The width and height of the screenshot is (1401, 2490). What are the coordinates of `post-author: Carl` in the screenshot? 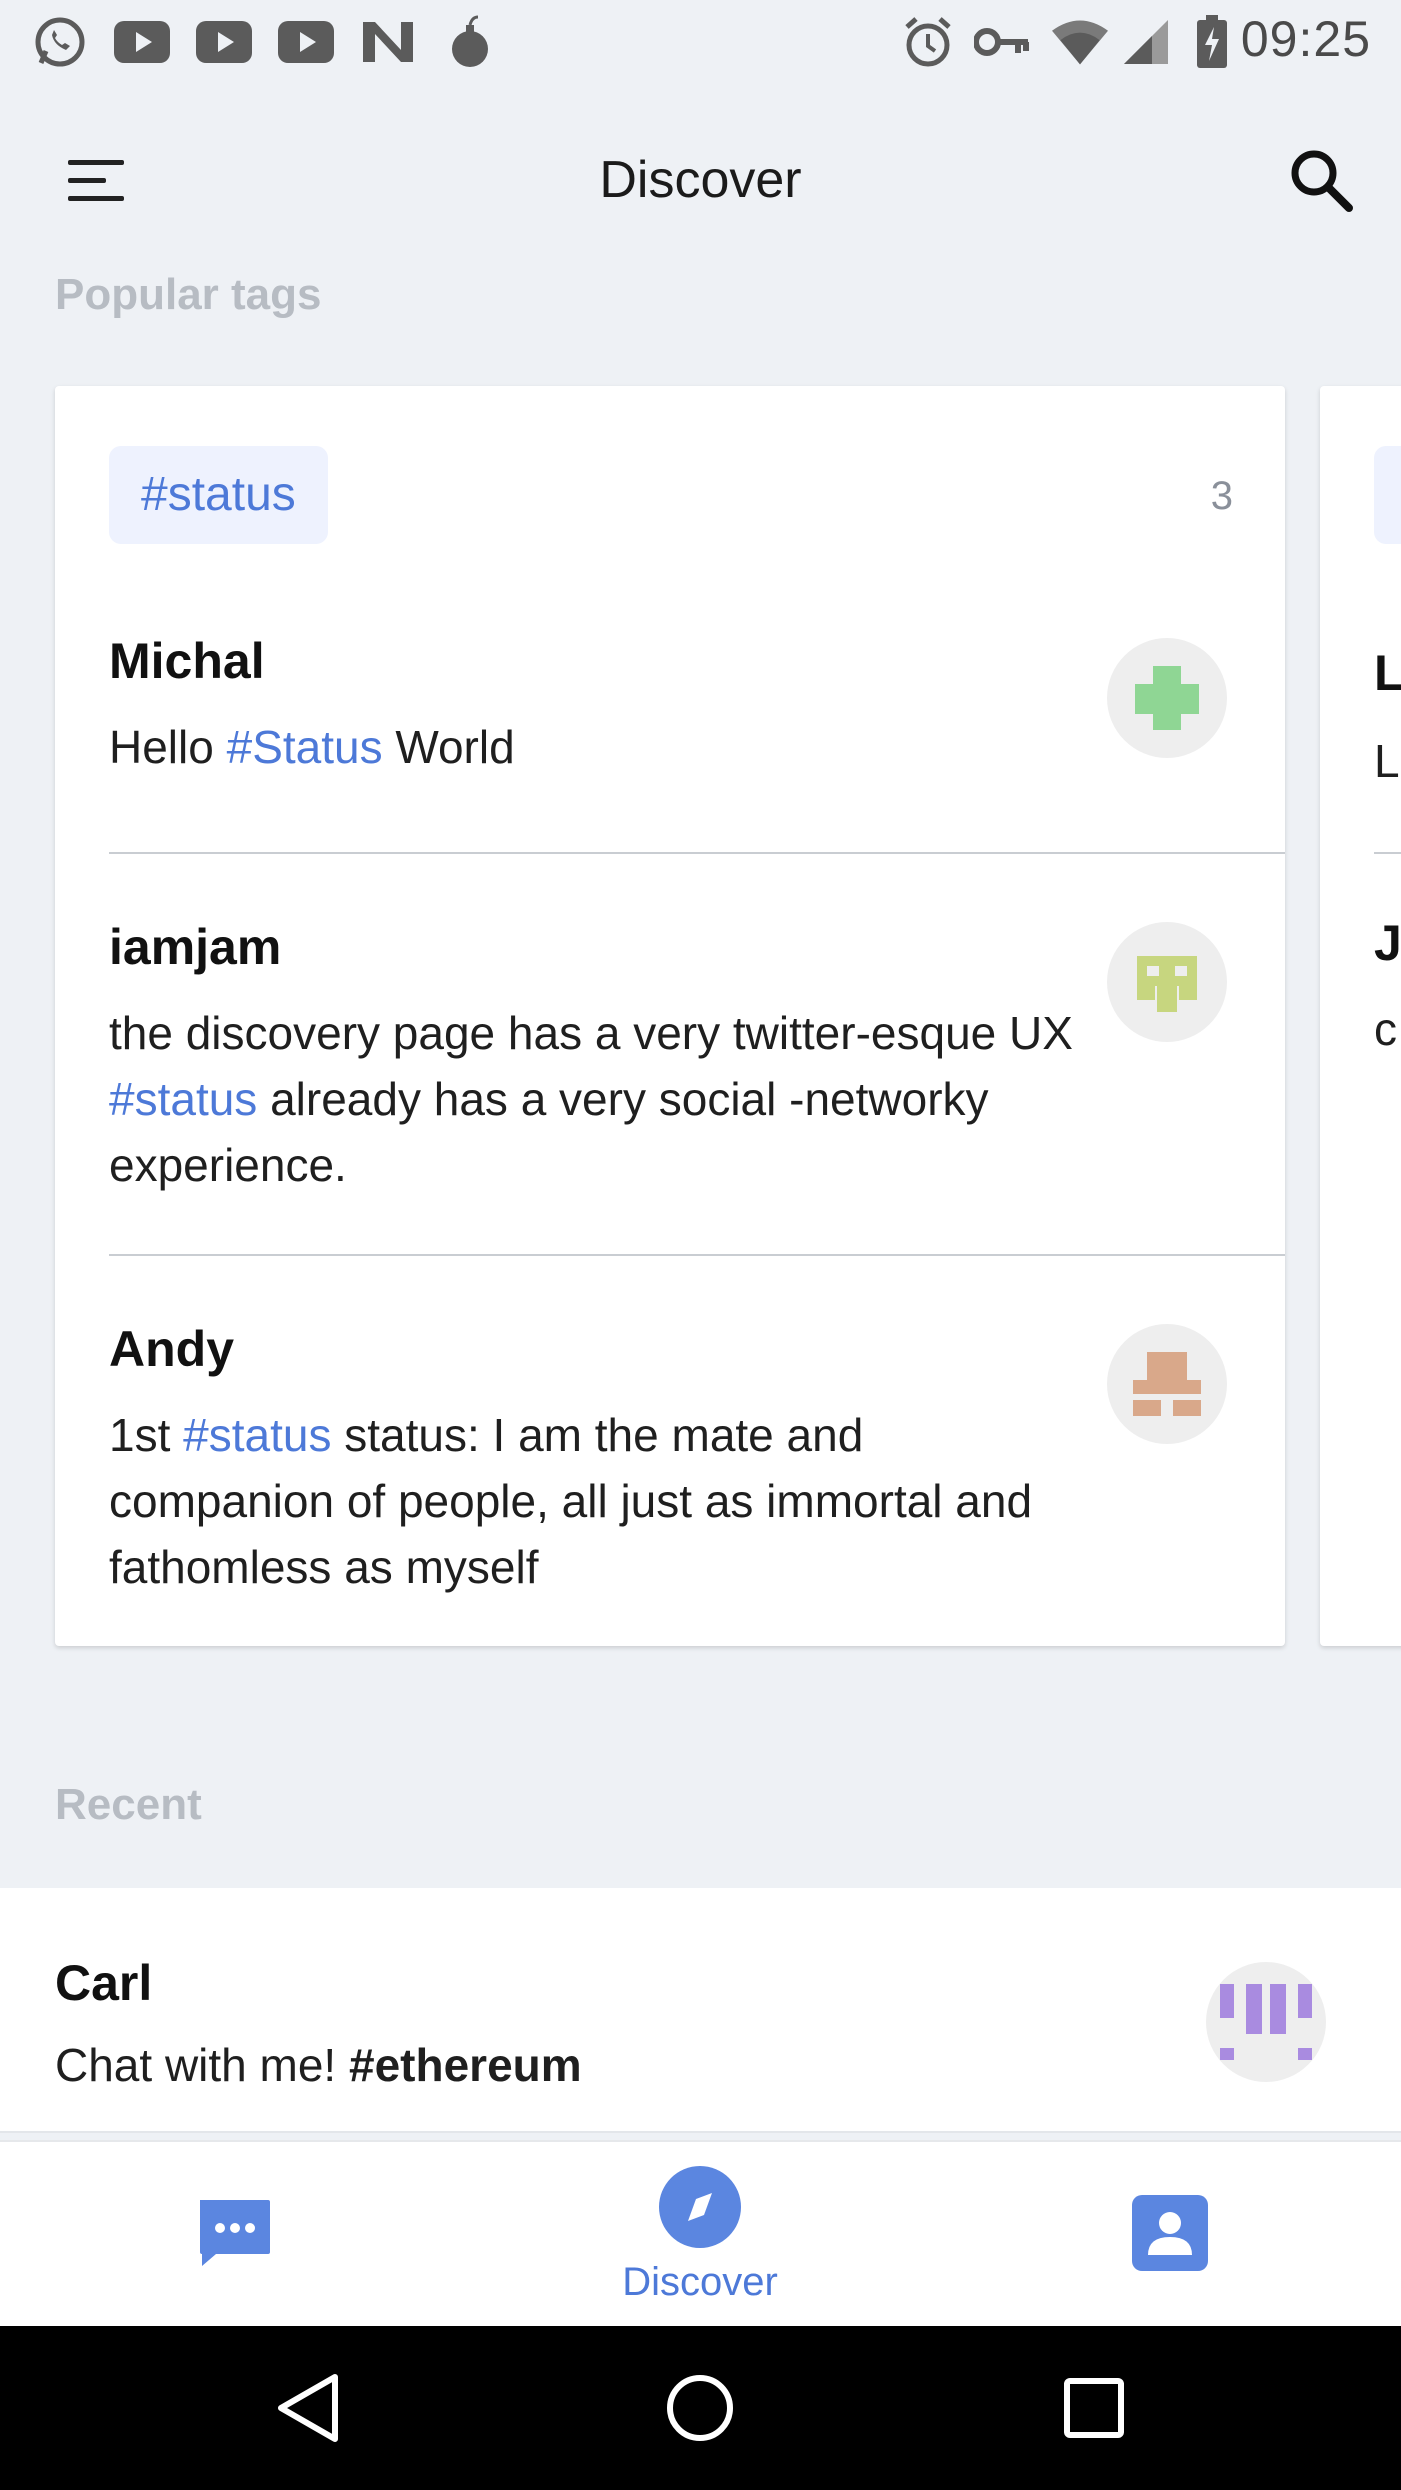 It's located at (104, 1983).